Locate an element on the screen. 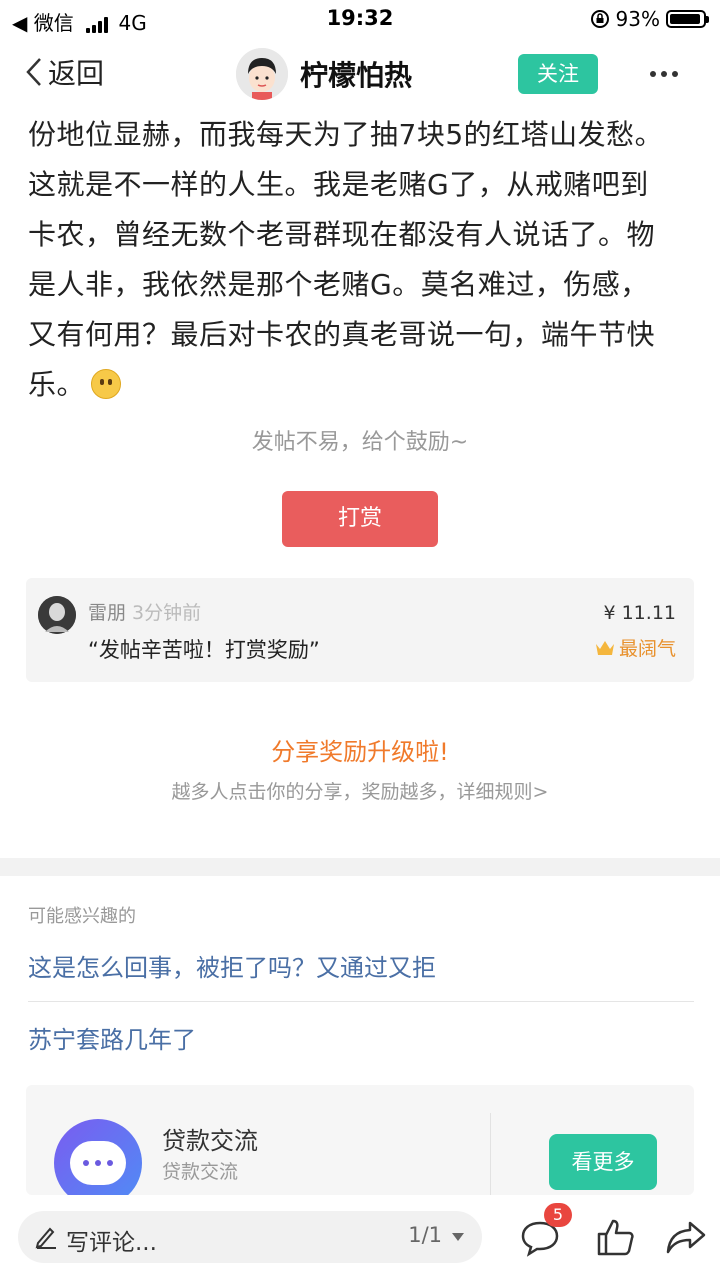  article-line: 又有何用？最后对卡农的真老哥说一句，端午节快 is located at coordinates (342, 334).